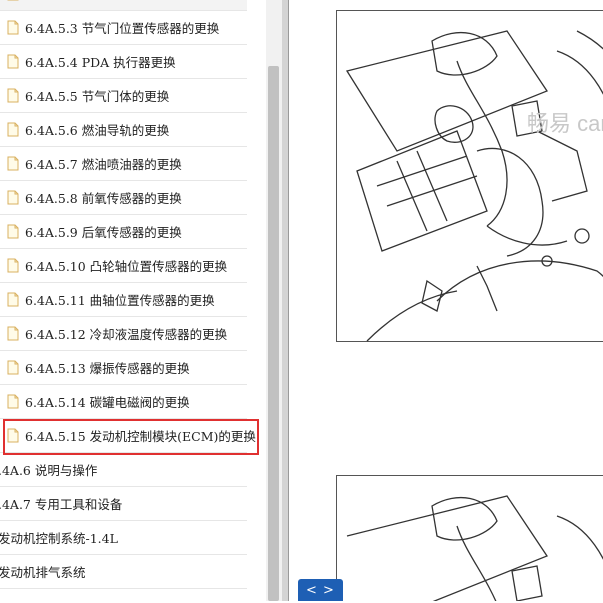 This screenshot has width=603, height=603. What do you see at coordinates (107, 402) in the screenshot?
I see `toc-item-label: 6.4A.5.14 碳罐电磁阀的更换` at bounding box center [107, 402].